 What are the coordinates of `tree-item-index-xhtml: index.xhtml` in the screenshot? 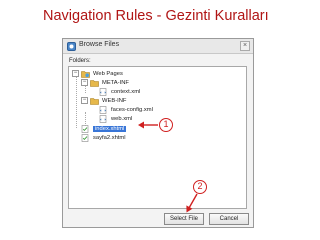 It's located at (104, 128).